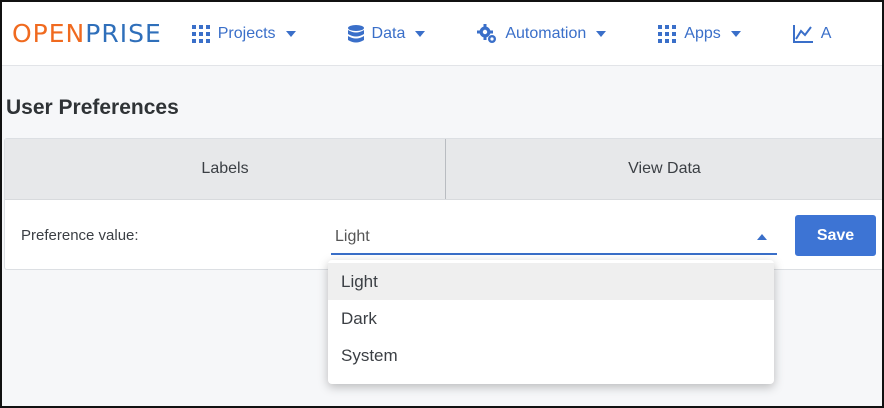 This screenshot has height=408, width=884. I want to click on nav-data: Data, so click(390, 33).